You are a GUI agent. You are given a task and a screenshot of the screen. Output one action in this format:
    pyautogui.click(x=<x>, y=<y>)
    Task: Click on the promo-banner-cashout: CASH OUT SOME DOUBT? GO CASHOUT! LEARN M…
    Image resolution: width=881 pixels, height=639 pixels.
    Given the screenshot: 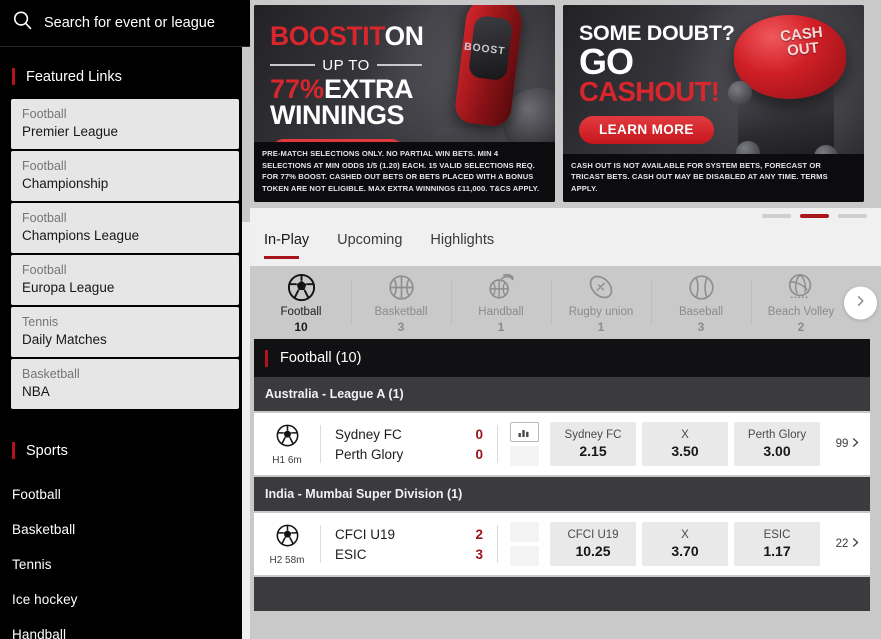 What is the action you would take?
    pyautogui.click(x=713, y=103)
    